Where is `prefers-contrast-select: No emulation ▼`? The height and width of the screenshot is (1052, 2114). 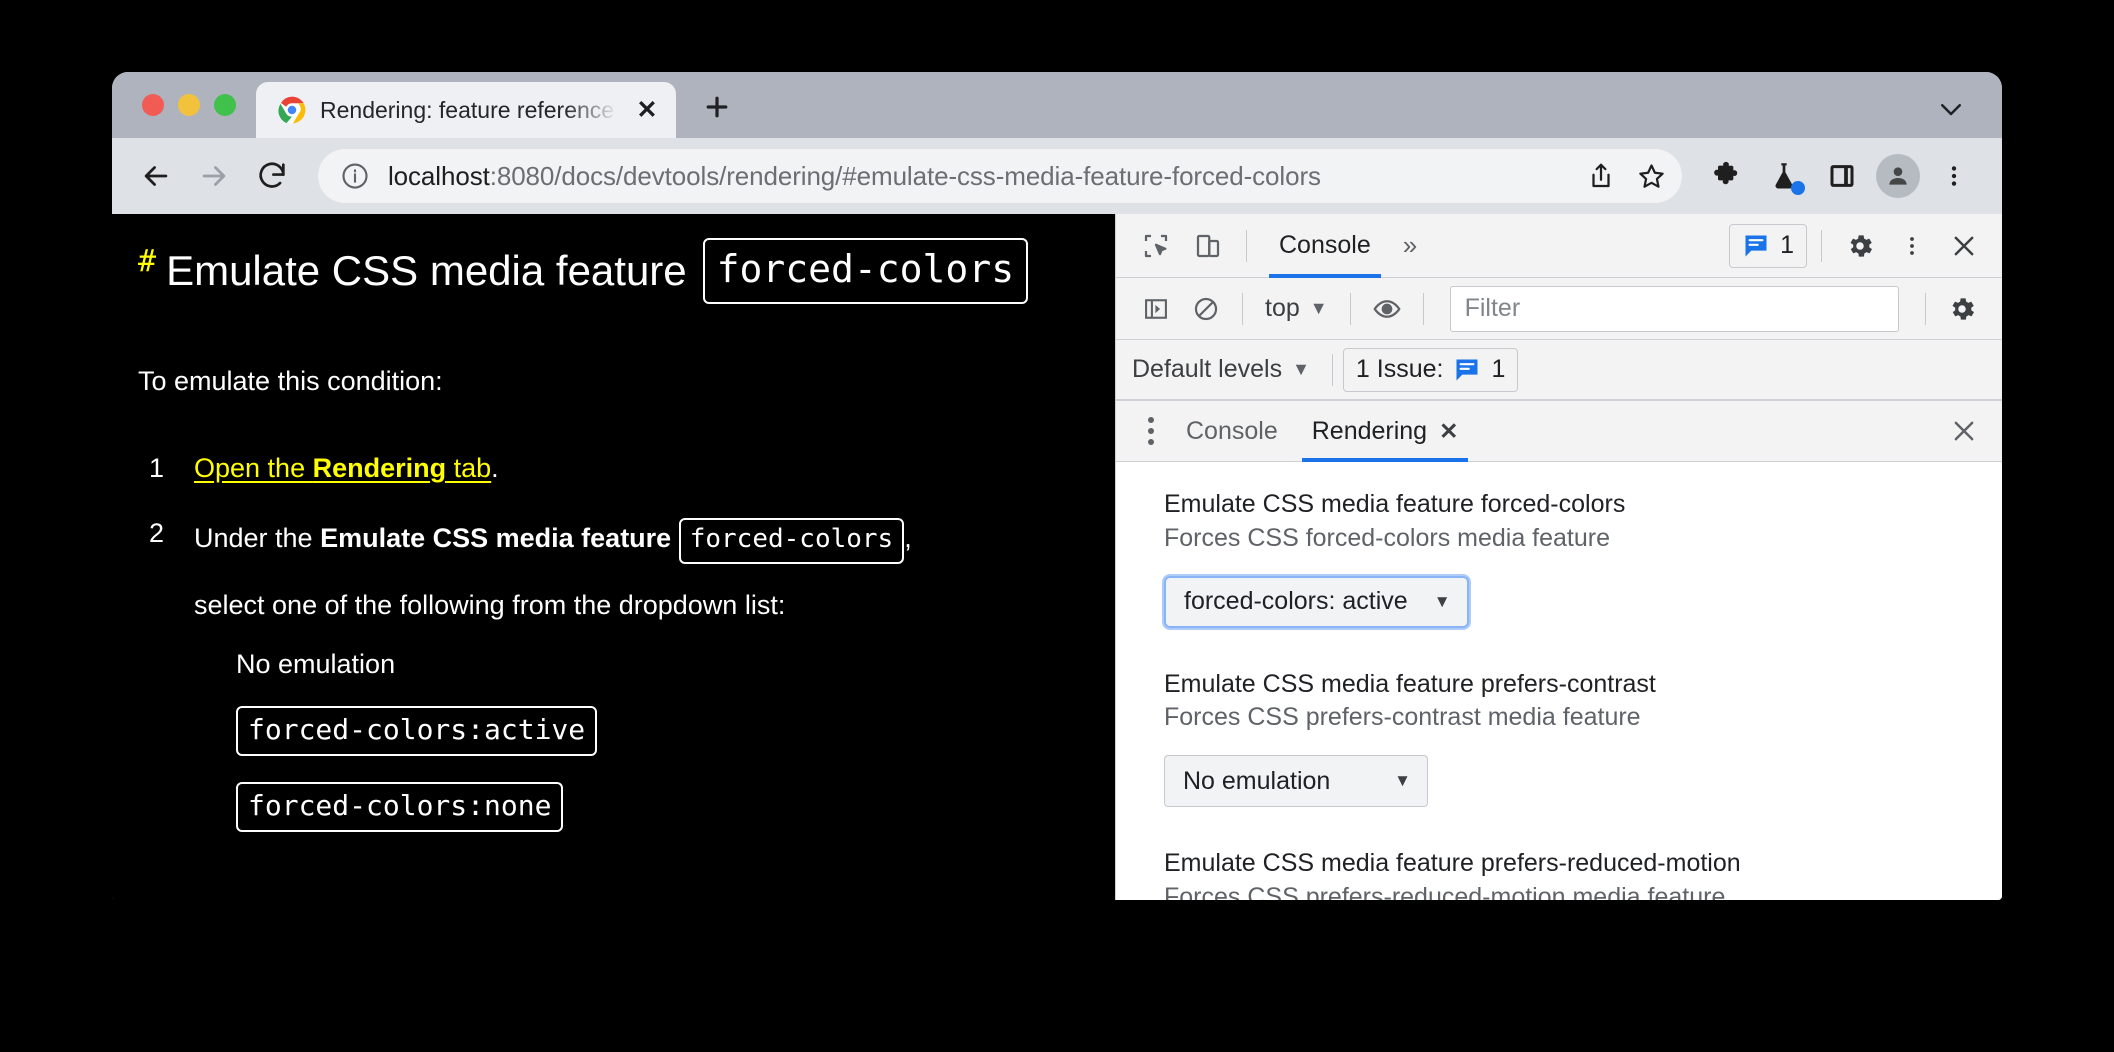
prefers-contrast-select: No emulation ▼ is located at coordinates (1296, 781).